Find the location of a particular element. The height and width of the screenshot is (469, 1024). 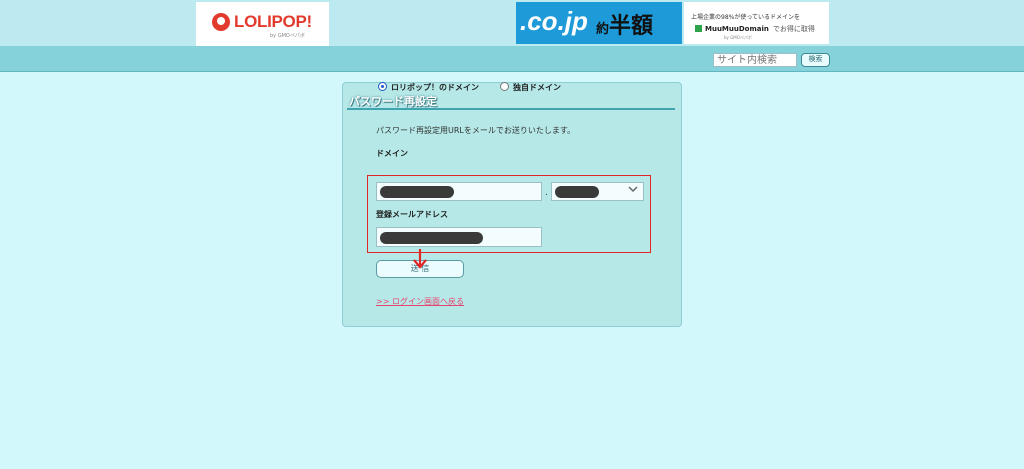

logo-subtext: by GMOペパボ is located at coordinates (287, 36).